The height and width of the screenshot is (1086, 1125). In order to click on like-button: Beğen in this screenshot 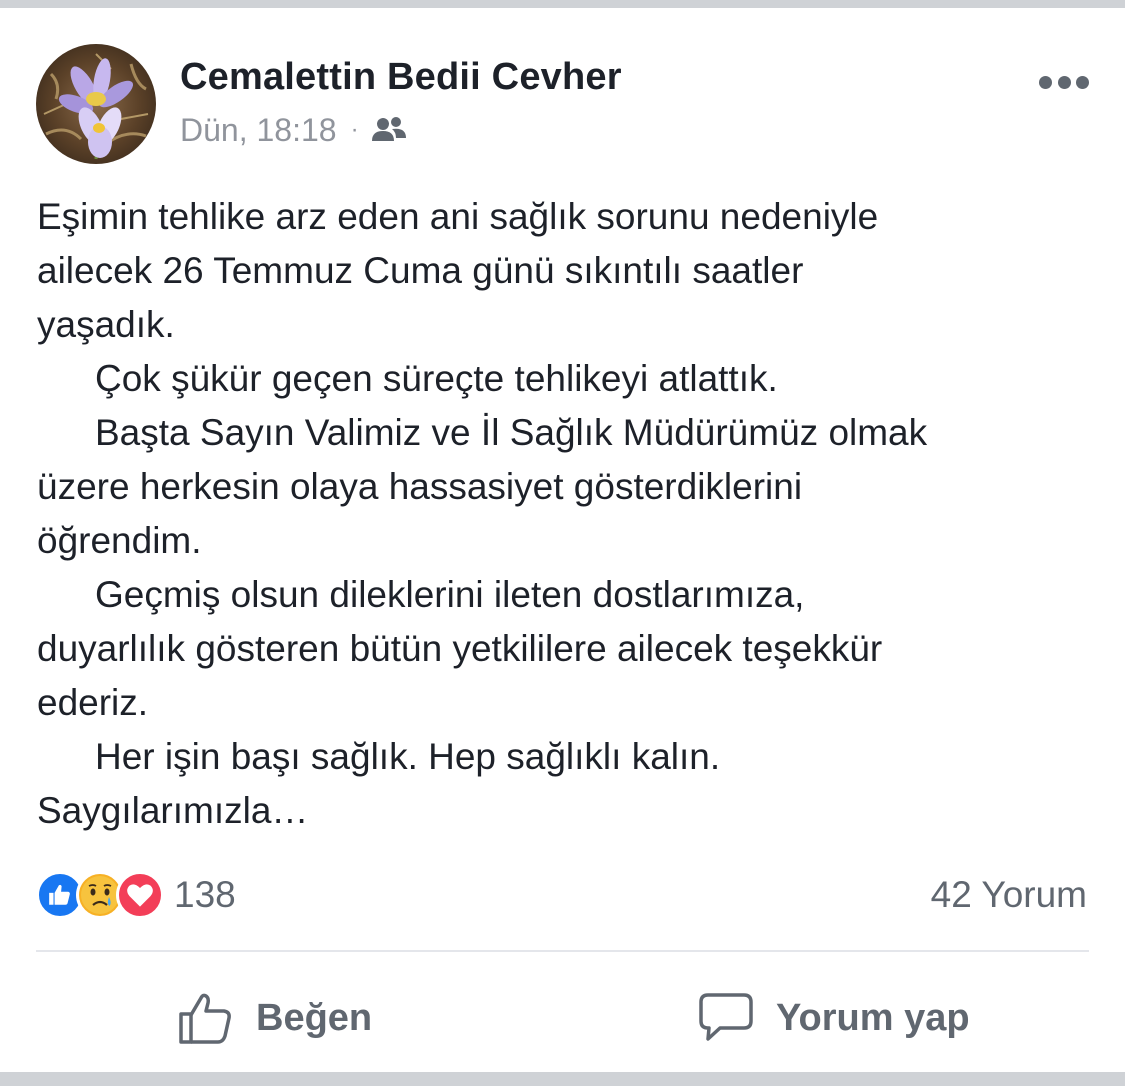, I will do `click(275, 1018)`.